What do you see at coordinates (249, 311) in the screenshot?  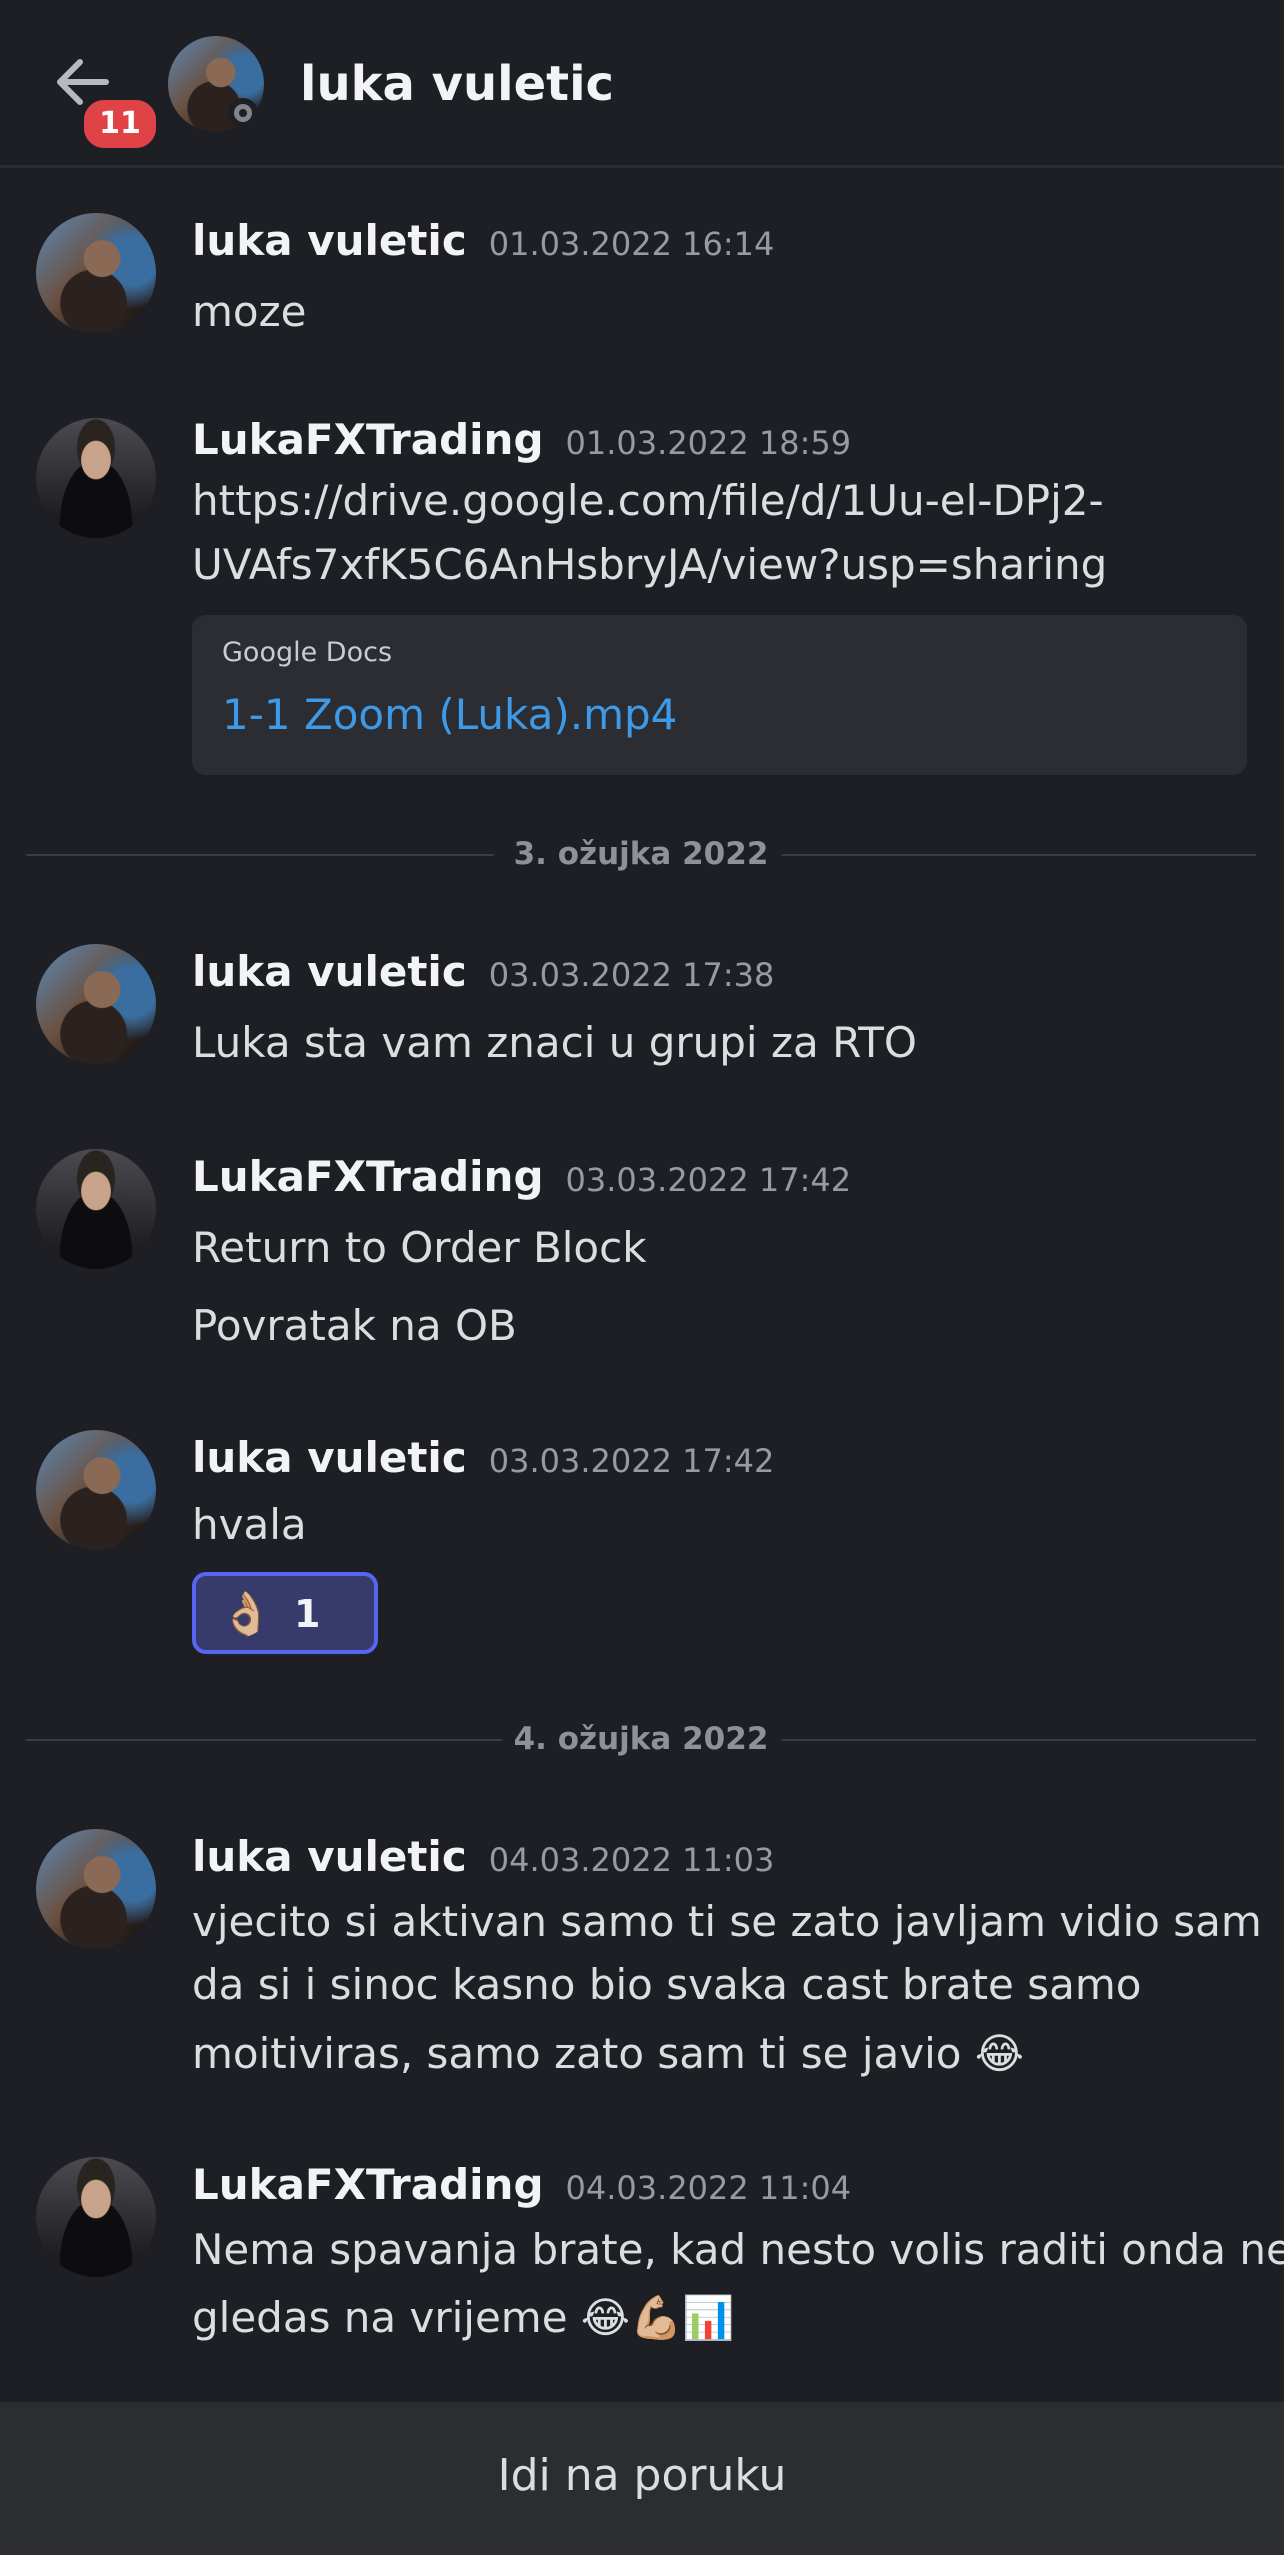 I see `message-text: moze` at bounding box center [249, 311].